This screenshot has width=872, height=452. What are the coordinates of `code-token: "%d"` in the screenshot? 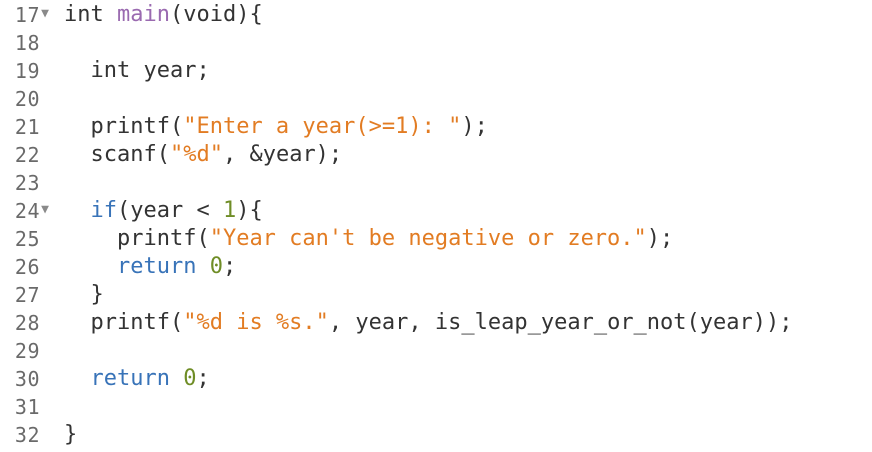 It's located at (196, 154).